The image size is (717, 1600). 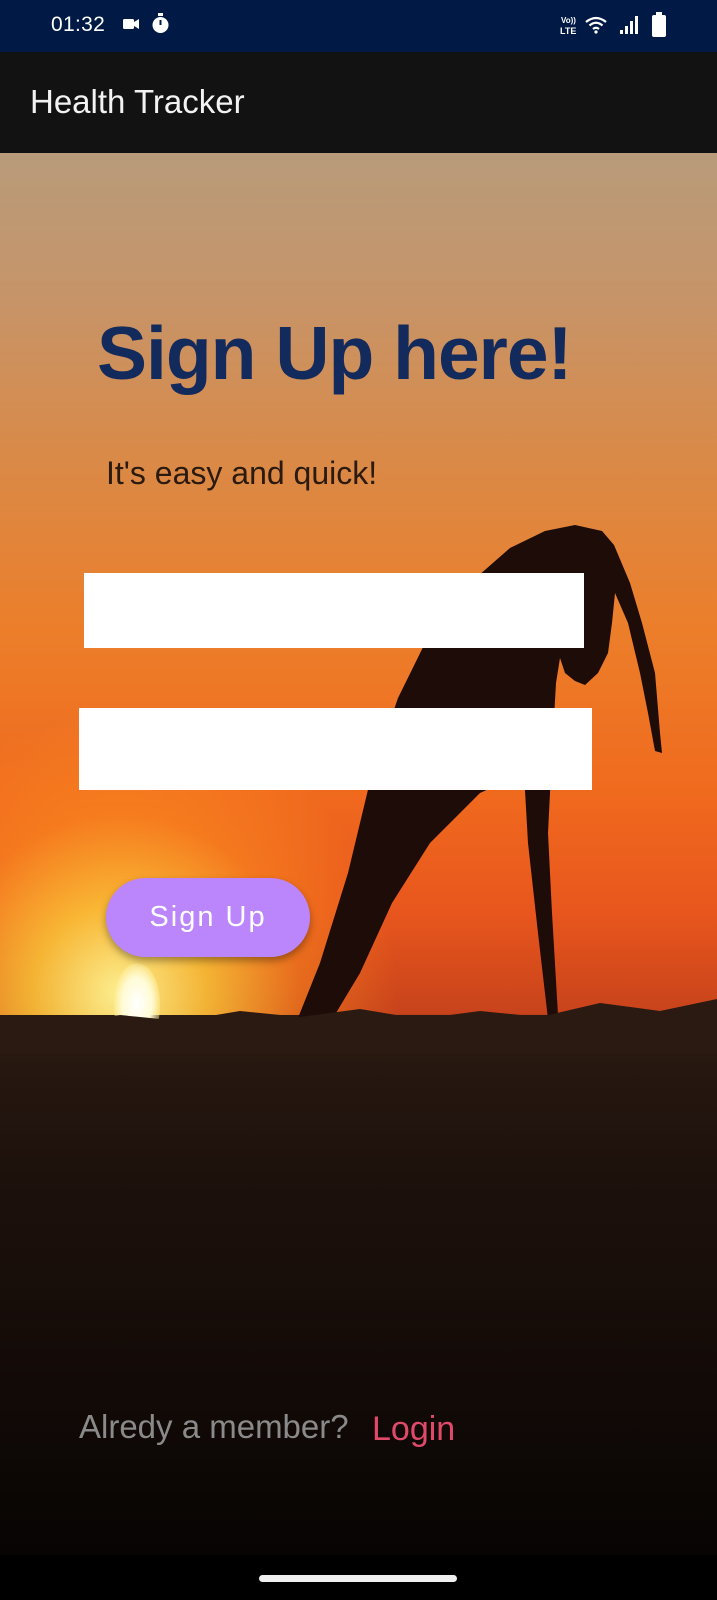 I want to click on volte-icon: Vo)) LTE, so click(x=568, y=26).